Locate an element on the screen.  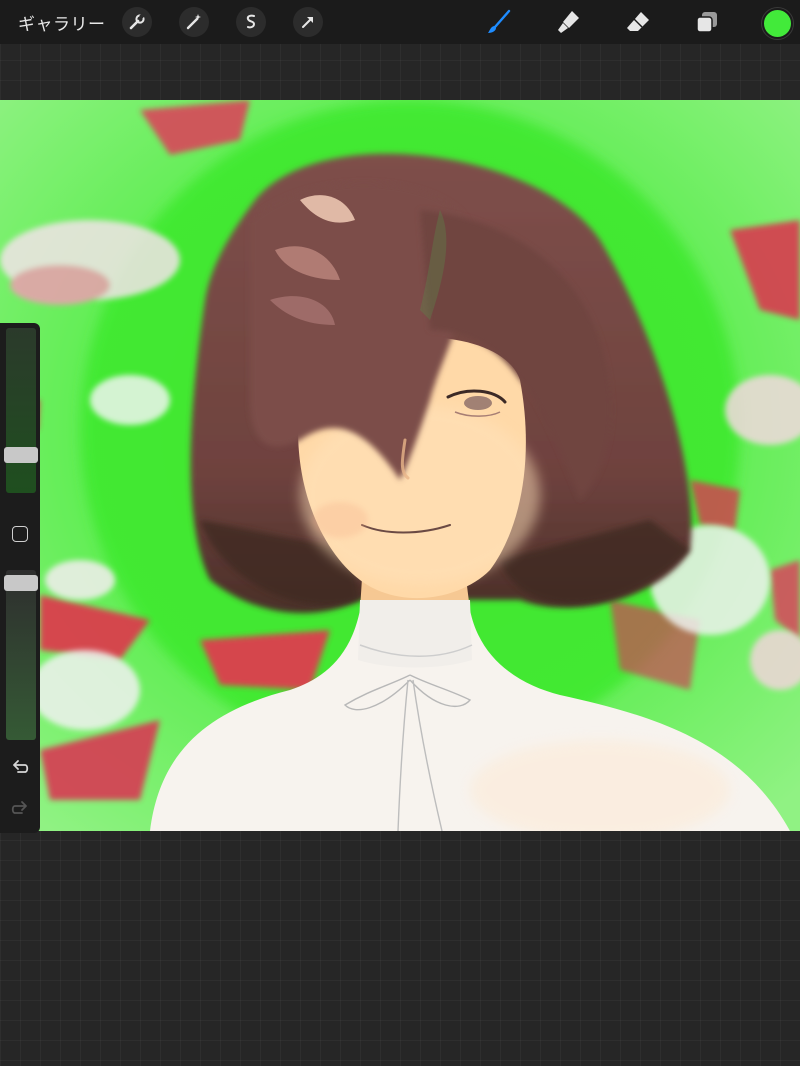
modifier-button is located at coordinates (20, 534).